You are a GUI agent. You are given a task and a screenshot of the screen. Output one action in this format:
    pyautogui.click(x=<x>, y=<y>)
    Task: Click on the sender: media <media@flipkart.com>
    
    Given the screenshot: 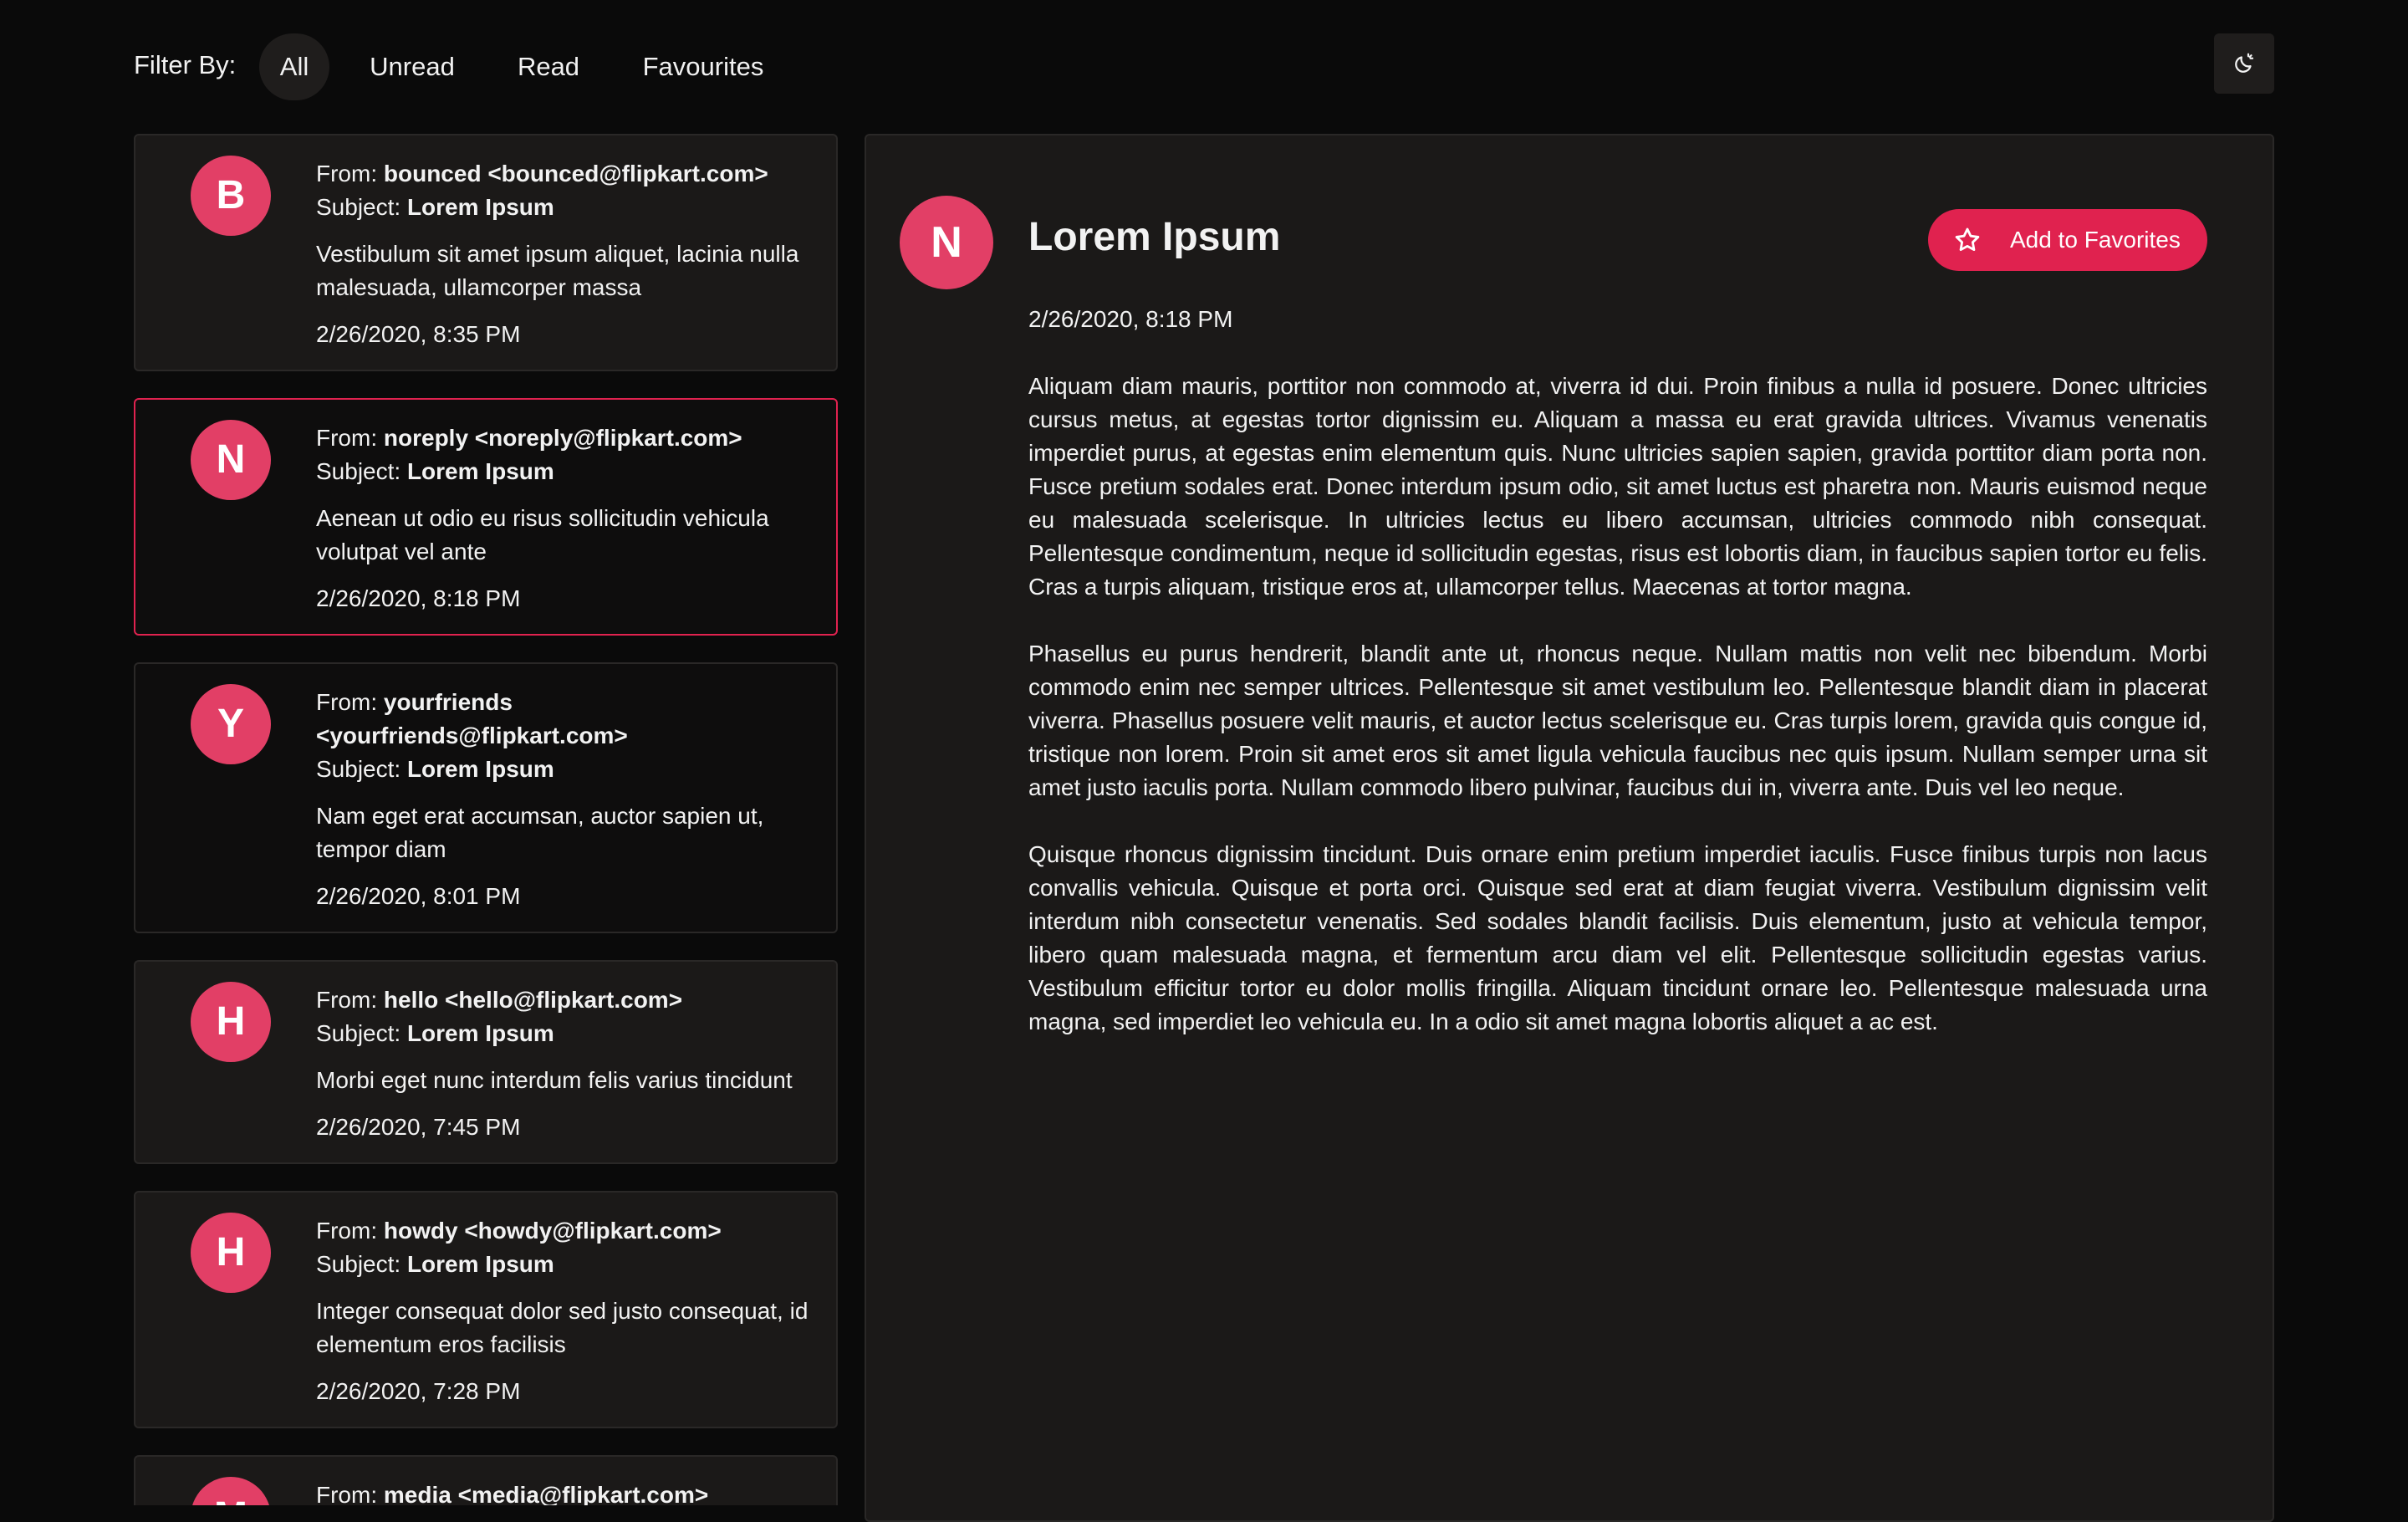 What is the action you would take?
    pyautogui.click(x=546, y=1493)
    